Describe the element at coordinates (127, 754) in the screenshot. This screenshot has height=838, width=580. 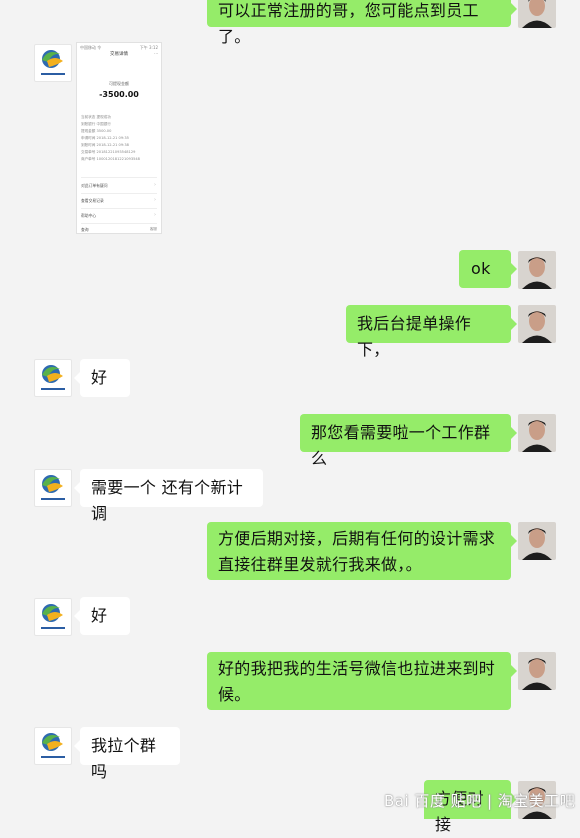
I see `message-bubble: 我拉个群吗` at that location.